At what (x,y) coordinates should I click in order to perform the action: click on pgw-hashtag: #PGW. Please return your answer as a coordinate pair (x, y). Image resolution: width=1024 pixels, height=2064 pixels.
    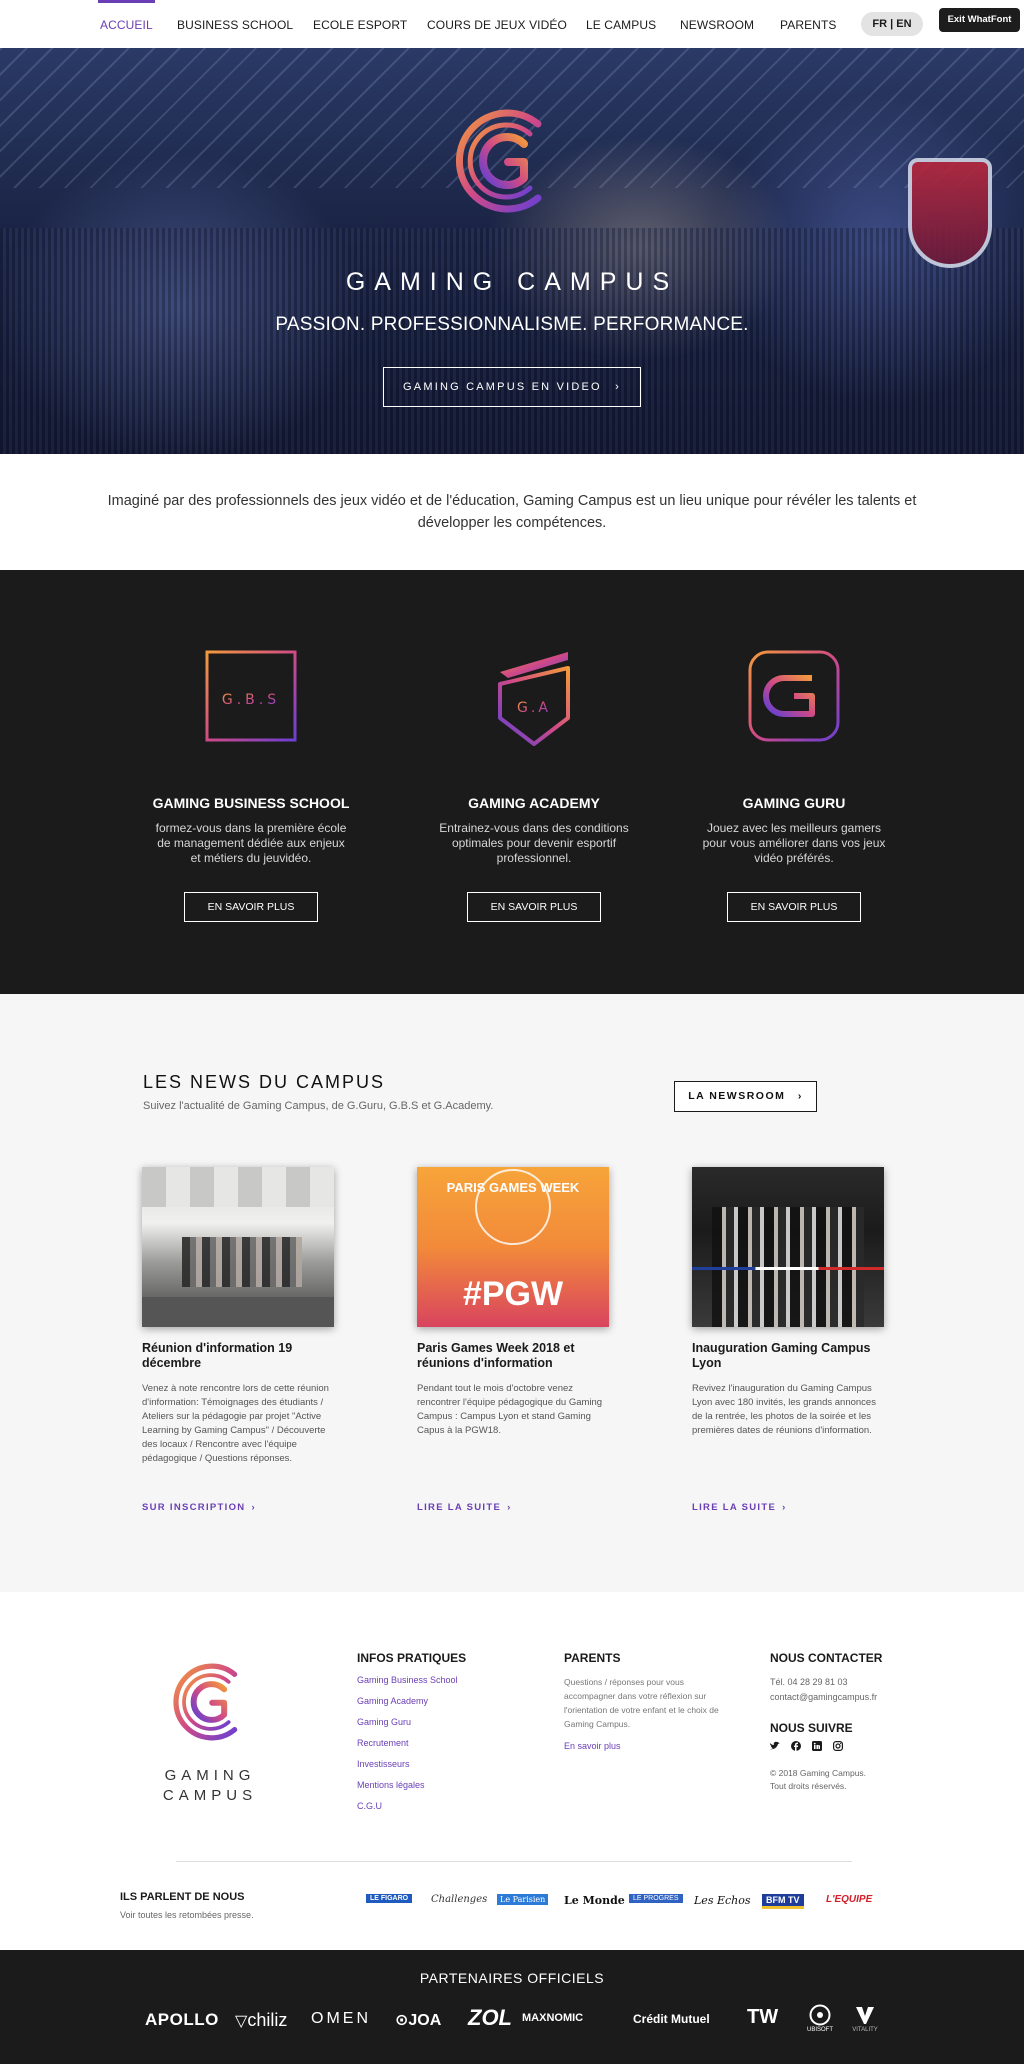
    Looking at the image, I should click on (513, 1294).